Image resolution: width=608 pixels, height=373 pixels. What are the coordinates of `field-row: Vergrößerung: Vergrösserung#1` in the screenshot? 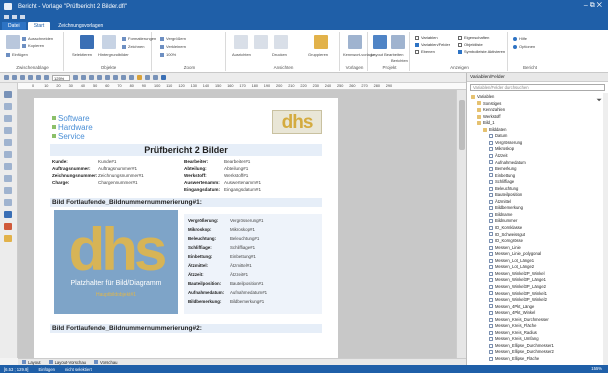 It's located at (225, 220).